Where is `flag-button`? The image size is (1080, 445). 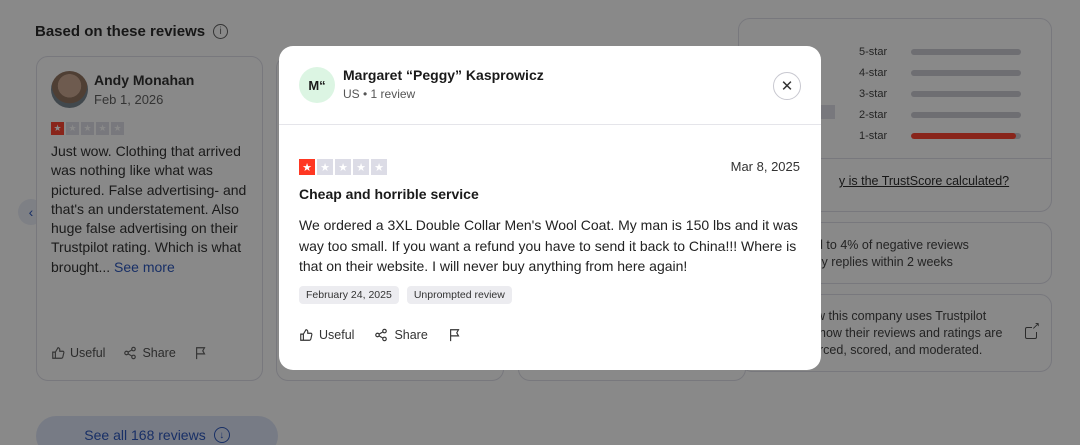 flag-button is located at coordinates (455, 335).